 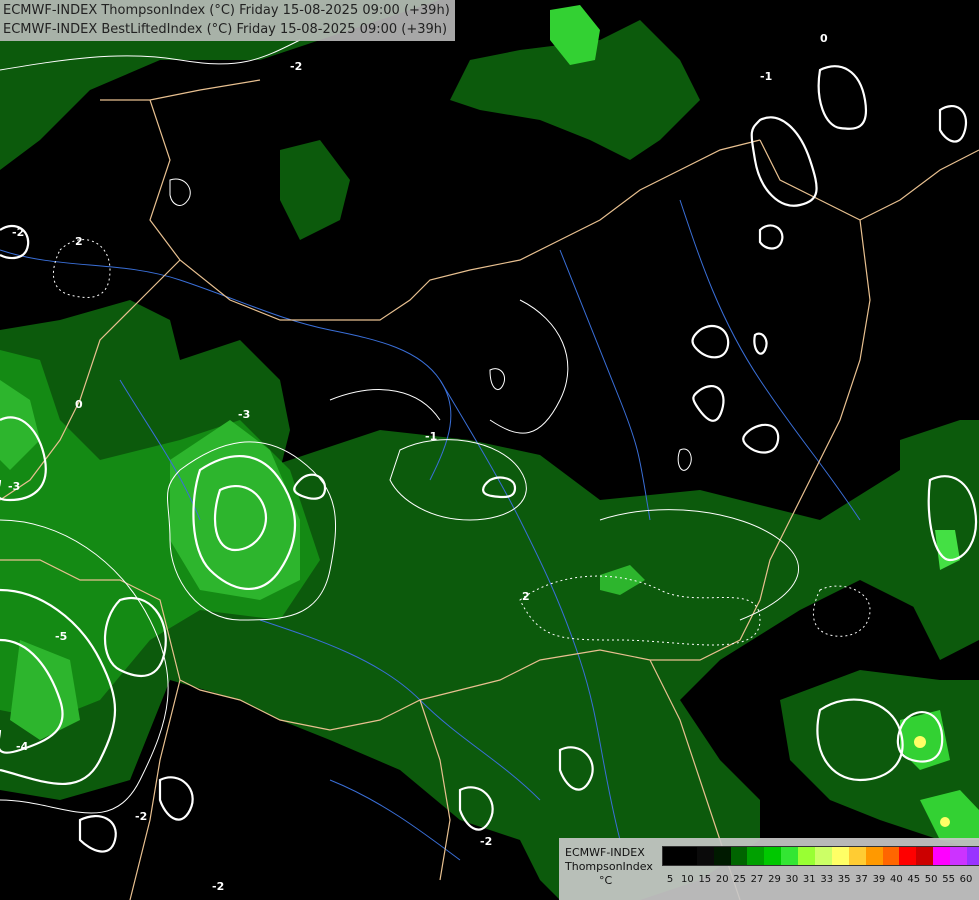 I want to click on legend-unit: °C, so click(x=606, y=880).